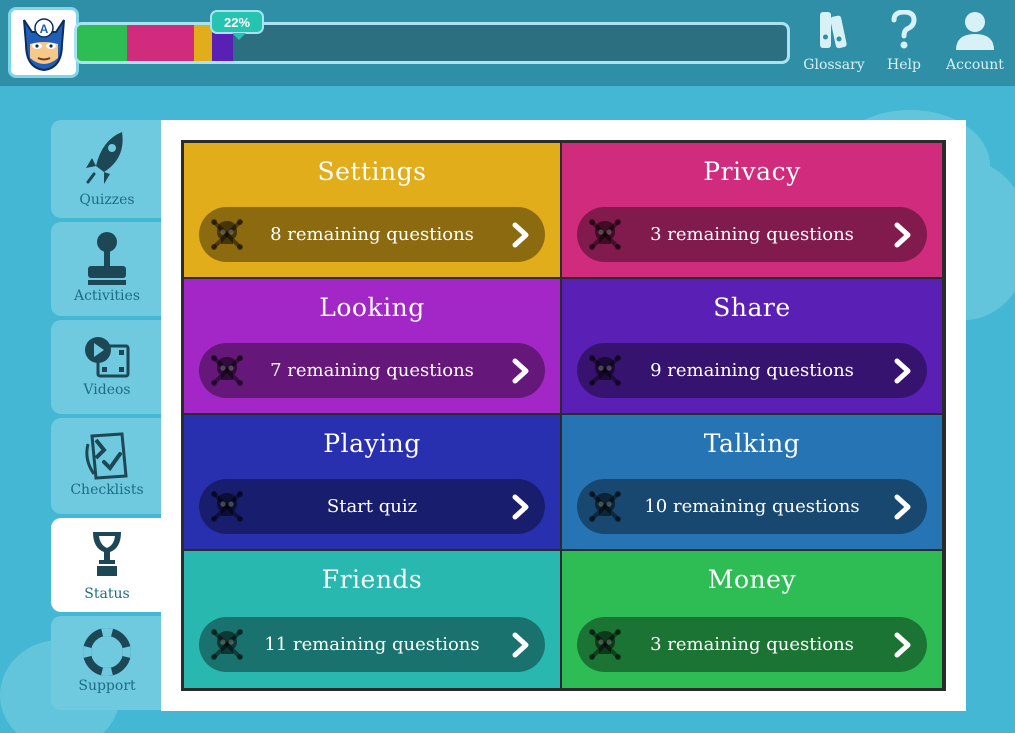 The width and height of the screenshot is (1015, 733). I want to click on books-icon, so click(833, 30).